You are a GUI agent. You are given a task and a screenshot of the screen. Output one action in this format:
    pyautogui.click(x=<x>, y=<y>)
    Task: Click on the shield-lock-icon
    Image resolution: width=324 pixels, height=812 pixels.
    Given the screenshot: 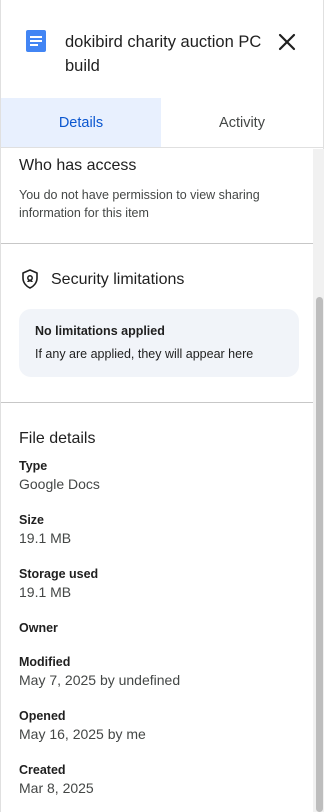 What is the action you would take?
    pyautogui.click(x=30, y=279)
    